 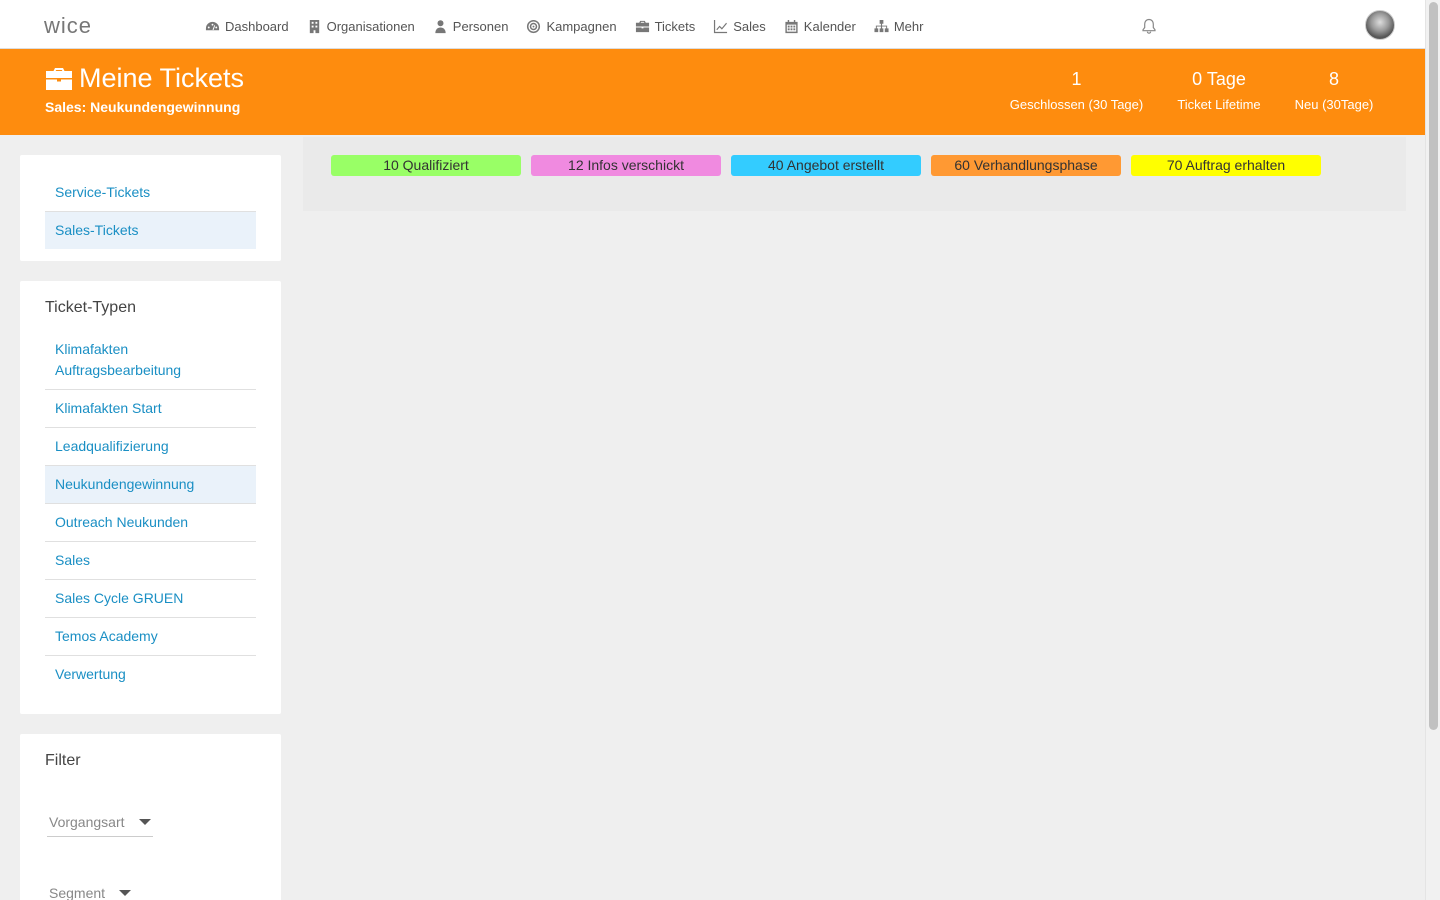 What do you see at coordinates (1219, 104) in the screenshot?
I see `stat-label: Ticket Lifetime` at bounding box center [1219, 104].